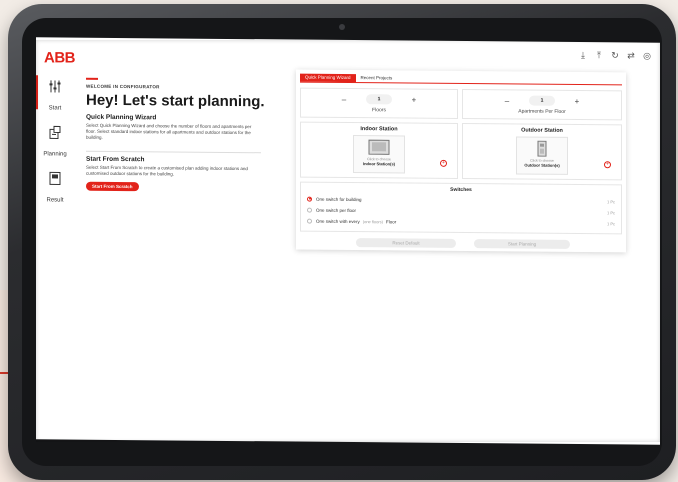  Describe the element at coordinates (112, 186) in the screenshot. I see `start-from-scratch-button: Start From Scratch` at that location.